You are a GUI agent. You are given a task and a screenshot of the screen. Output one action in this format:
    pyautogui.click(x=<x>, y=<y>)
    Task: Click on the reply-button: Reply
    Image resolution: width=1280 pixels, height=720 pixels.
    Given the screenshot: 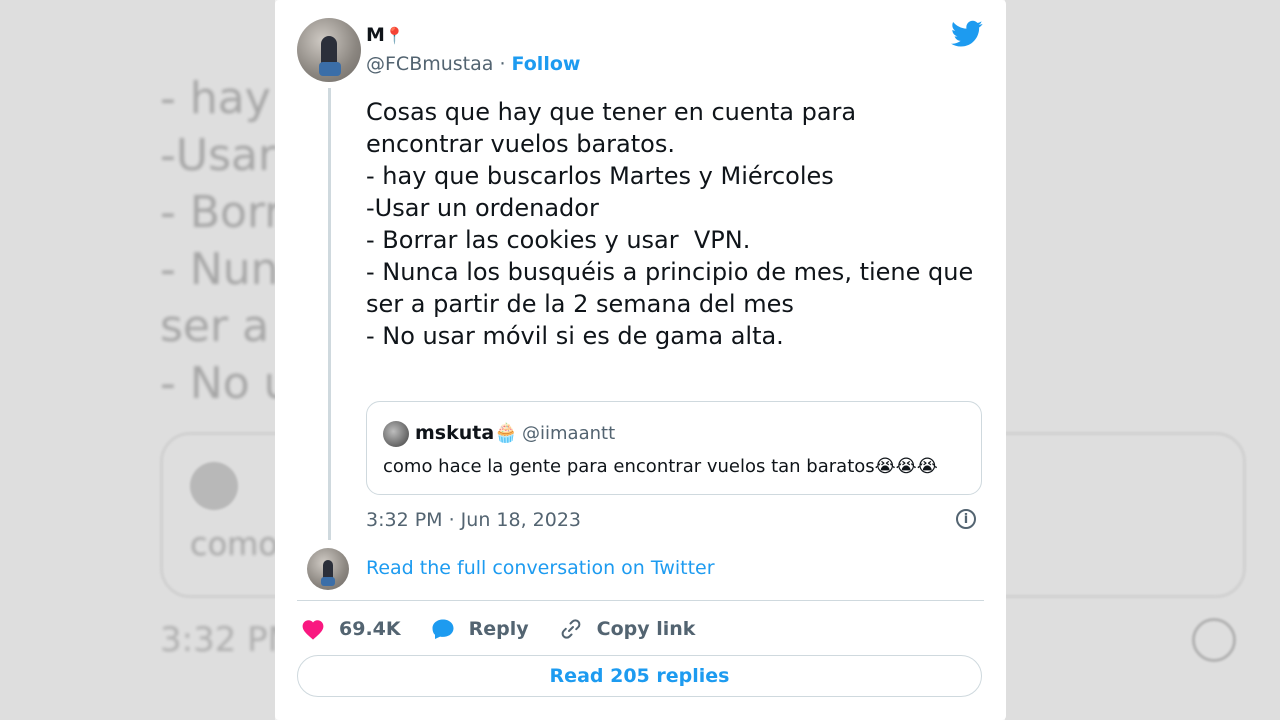 What is the action you would take?
    pyautogui.click(x=480, y=629)
    